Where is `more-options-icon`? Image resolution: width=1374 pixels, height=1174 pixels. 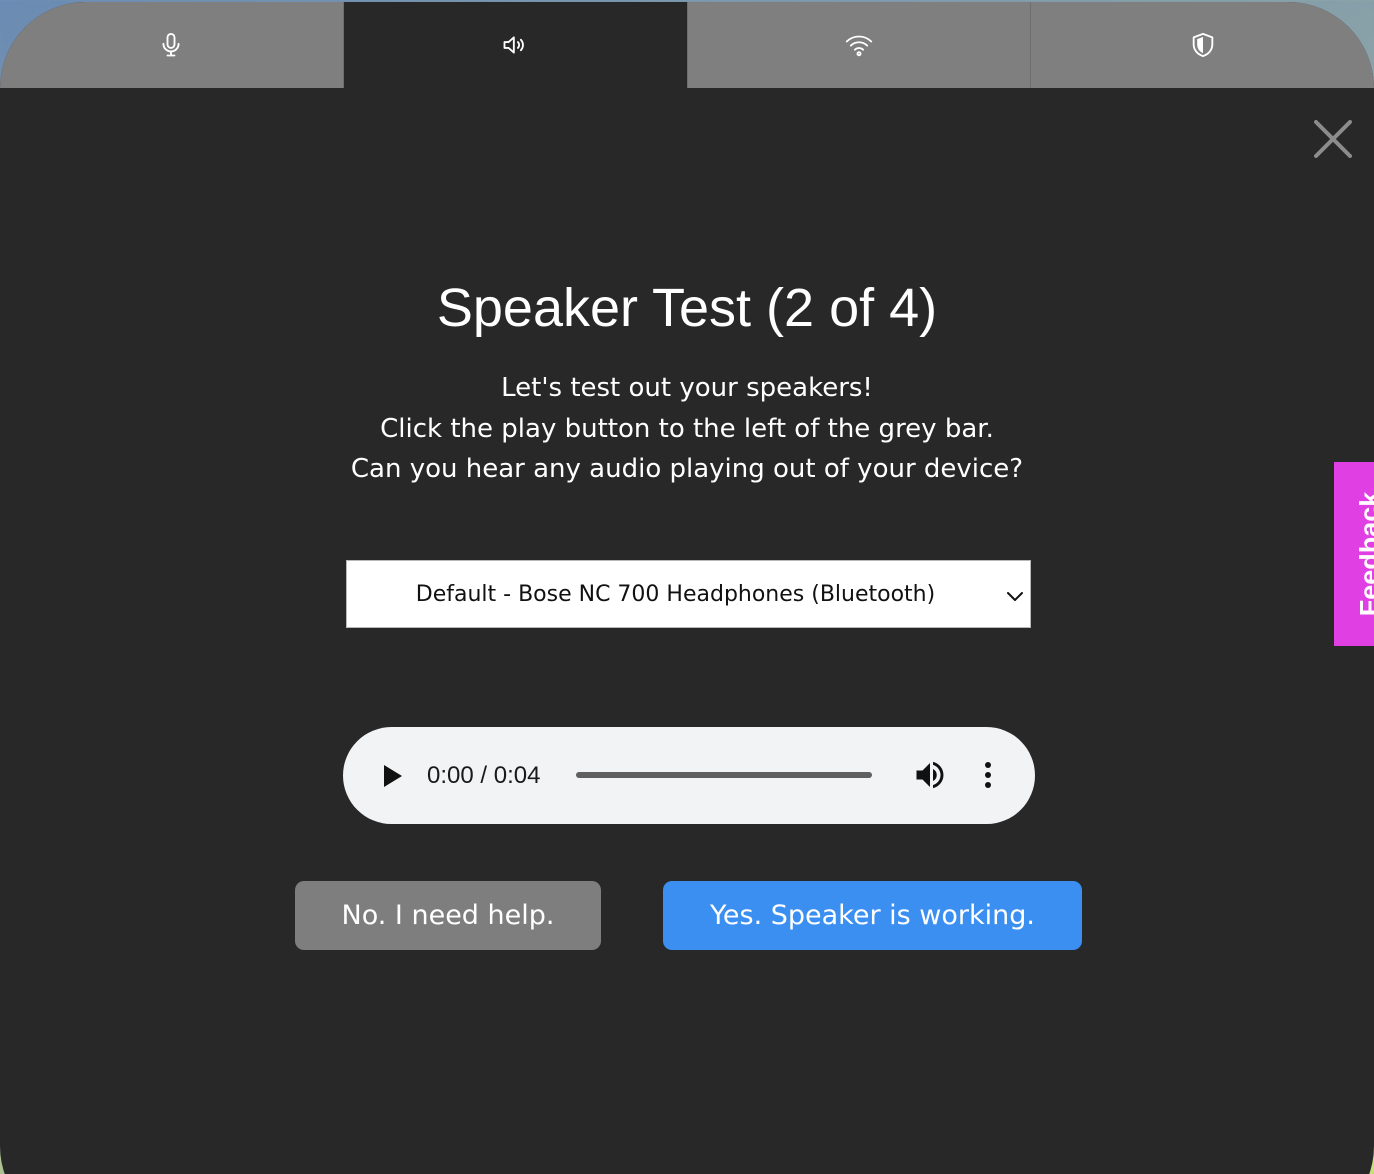
more-options-icon is located at coordinates (988, 775).